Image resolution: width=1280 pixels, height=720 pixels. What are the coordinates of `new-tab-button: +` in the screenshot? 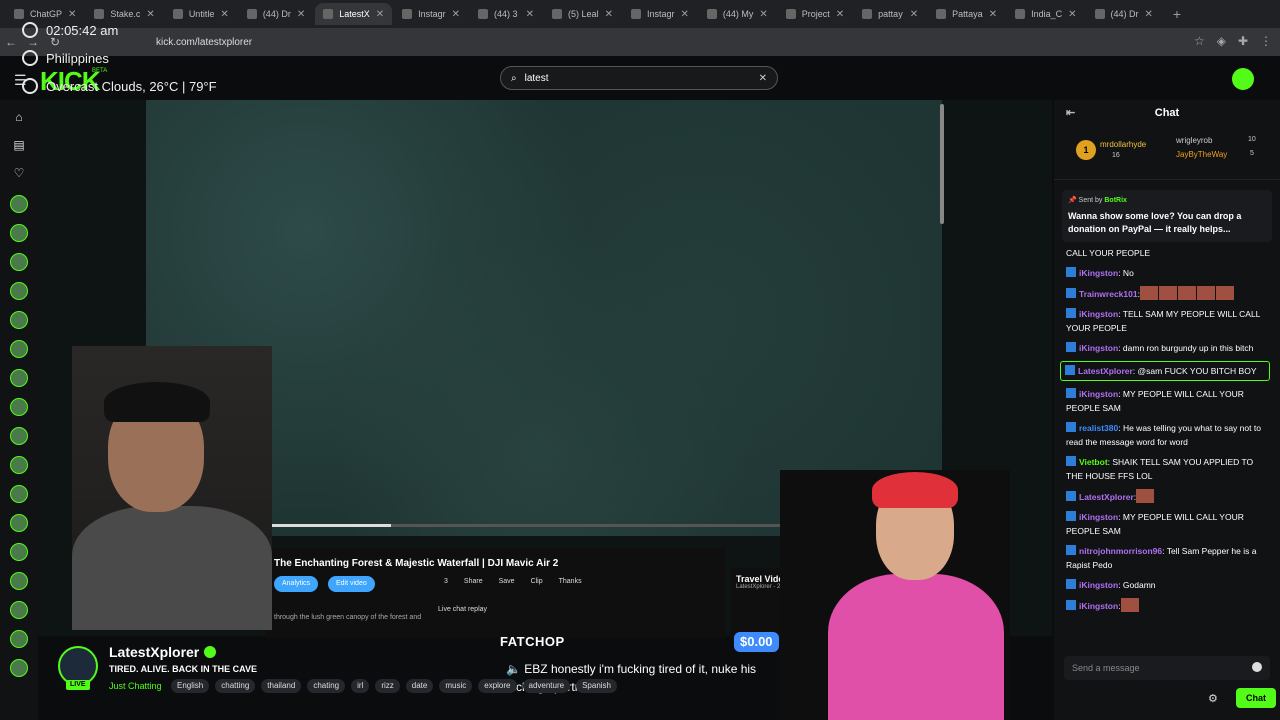 It's located at (1177, 14).